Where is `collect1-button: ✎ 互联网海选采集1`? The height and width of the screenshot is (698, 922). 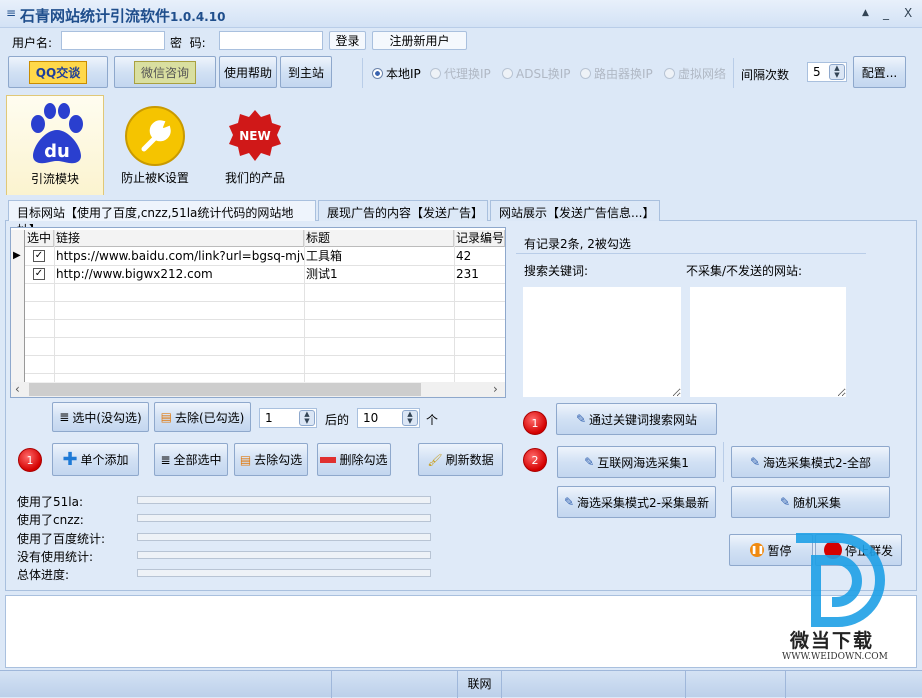
collect1-button: ✎ 互联网海选采集1 is located at coordinates (636, 462).